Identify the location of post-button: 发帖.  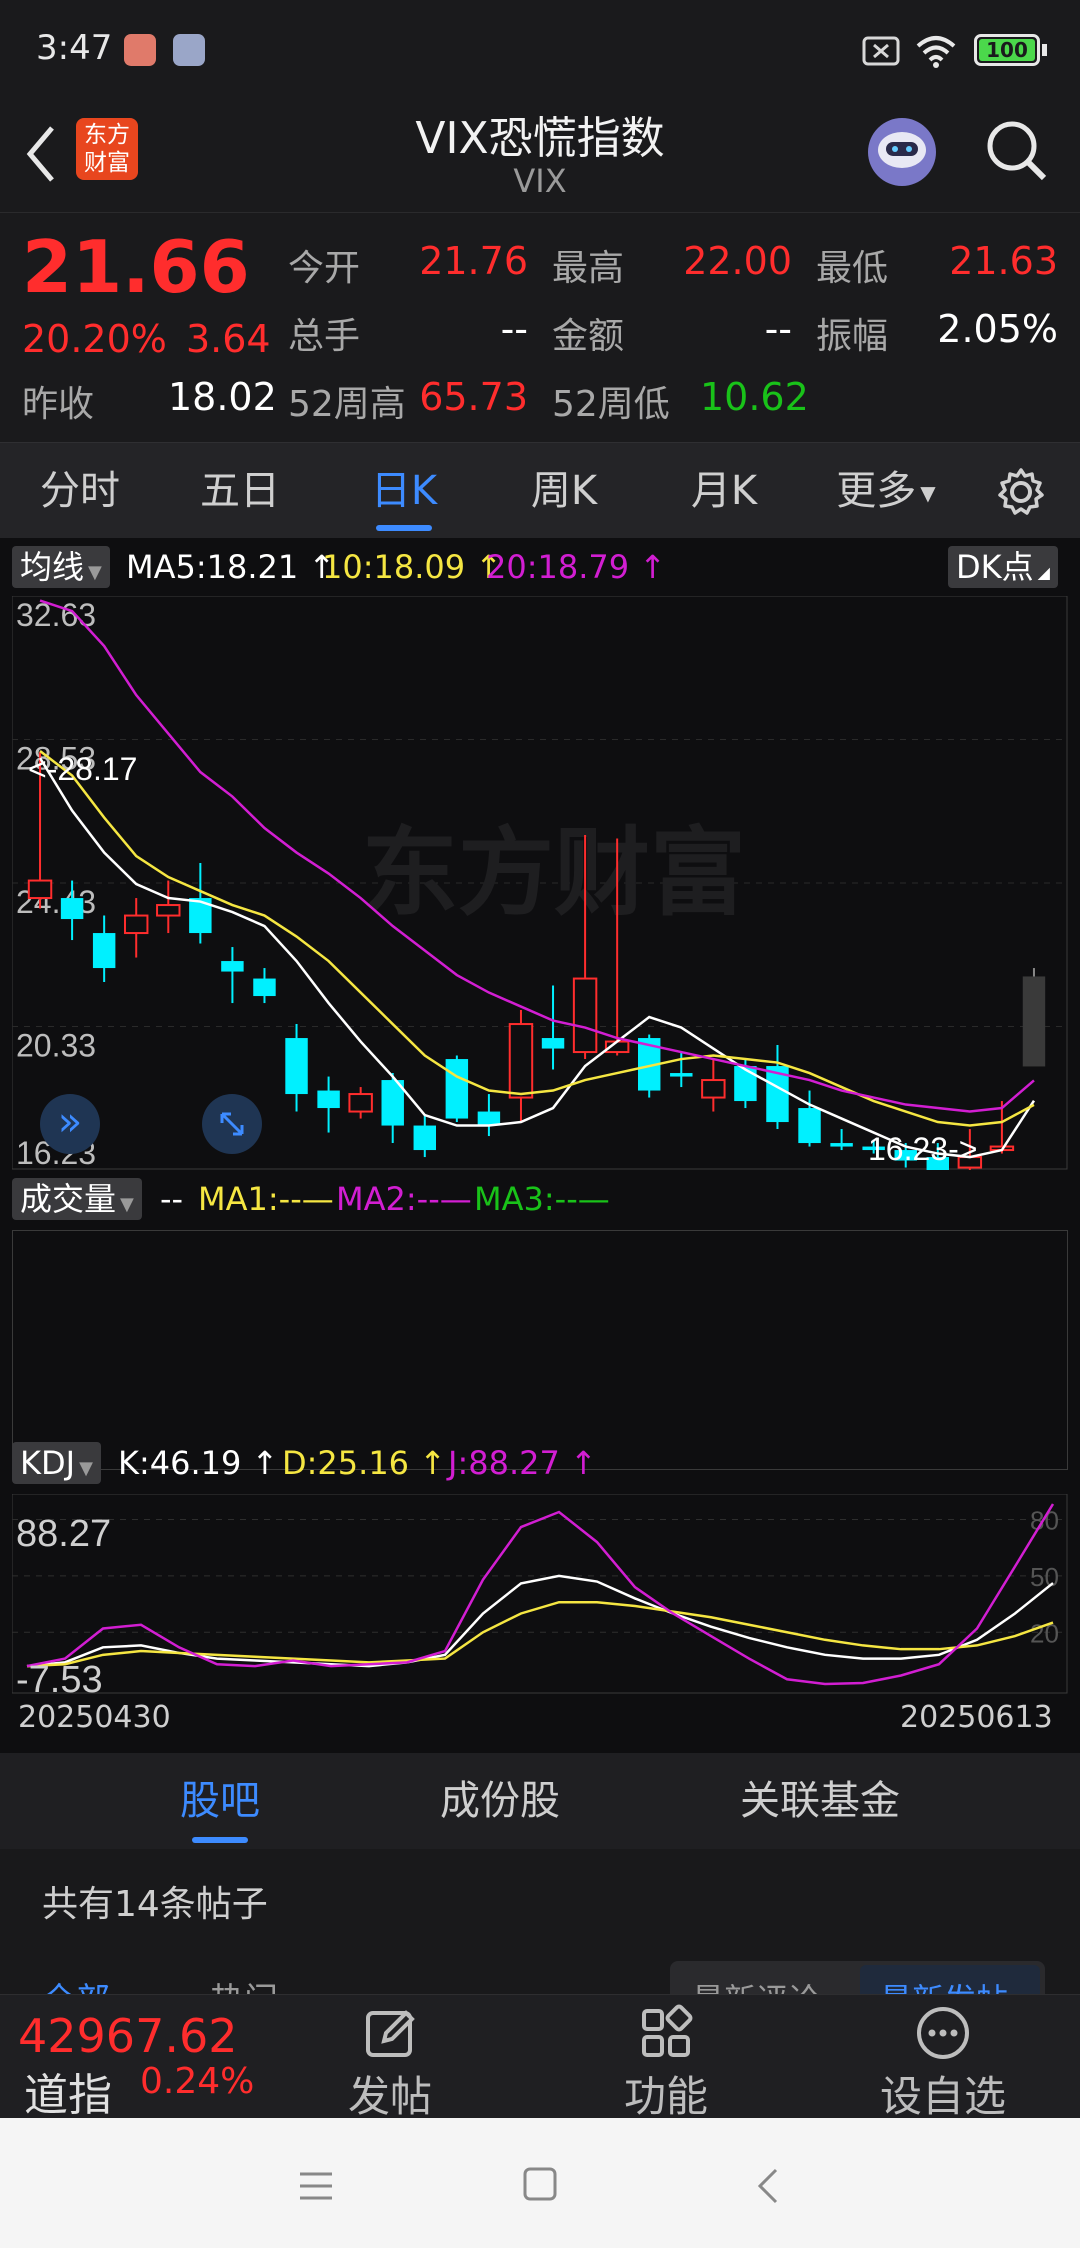
(390, 2063).